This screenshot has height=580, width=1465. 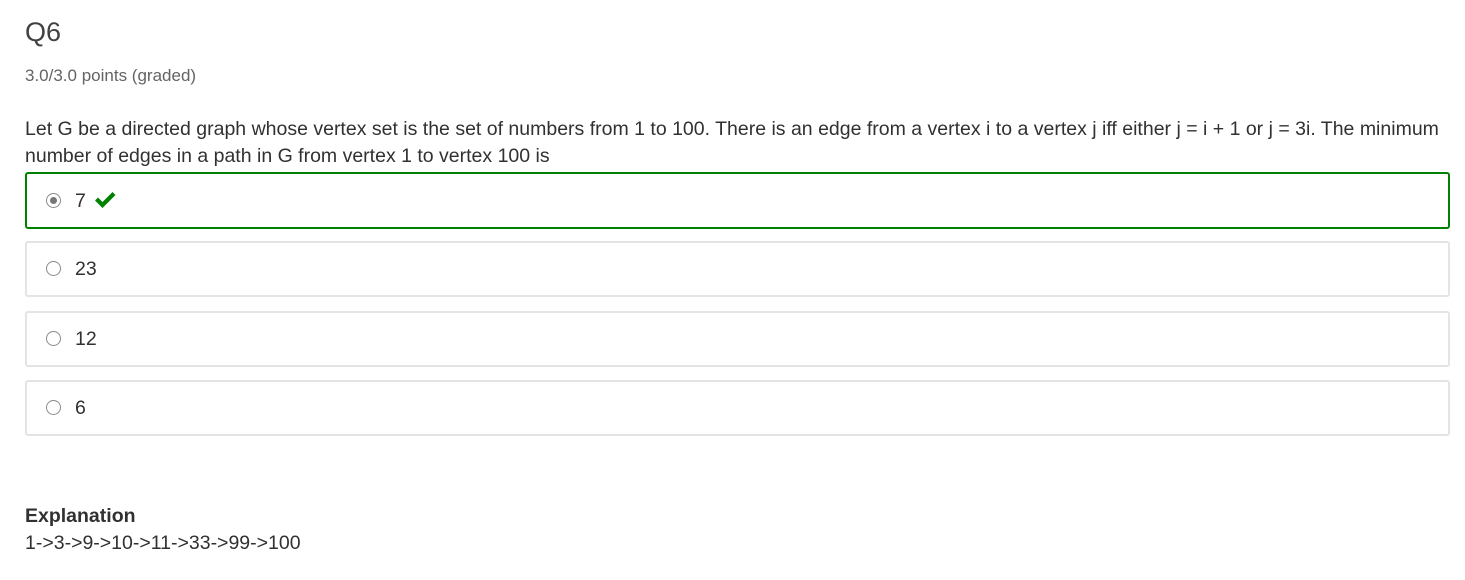 I want to click on choice-label: 23, so click(x=86, y=269).